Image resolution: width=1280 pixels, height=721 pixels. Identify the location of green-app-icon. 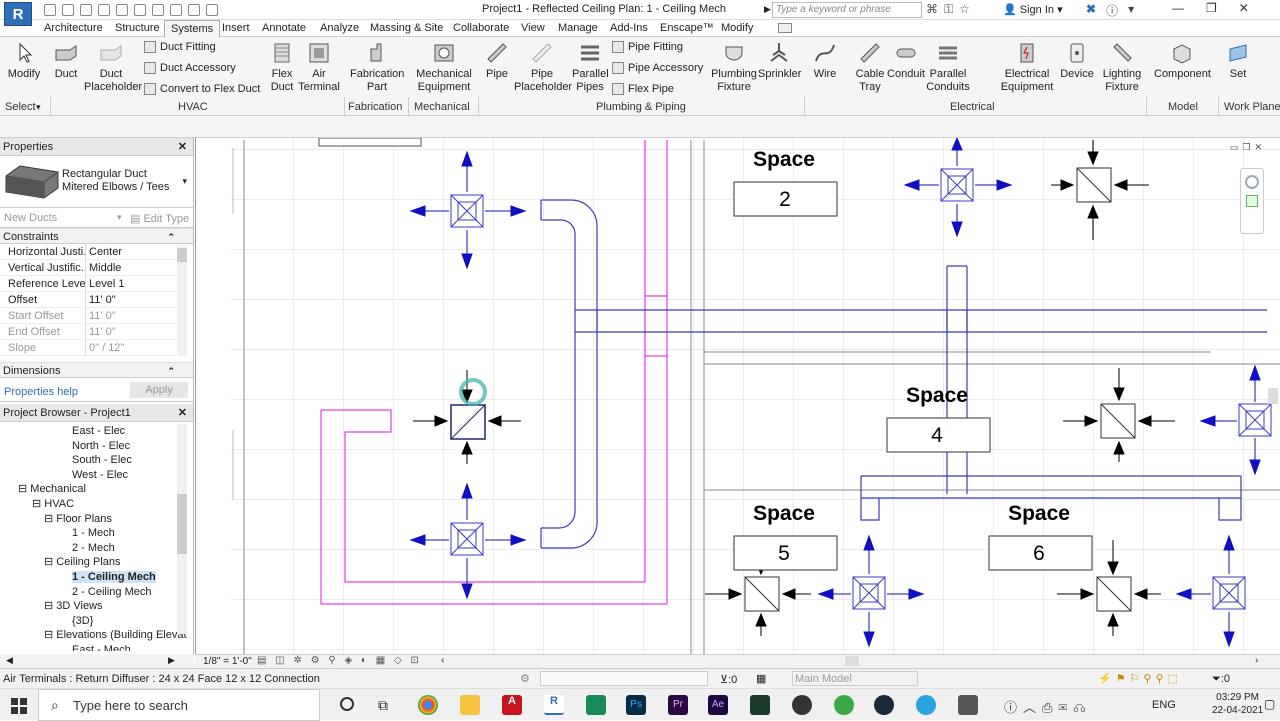
(596, 705).